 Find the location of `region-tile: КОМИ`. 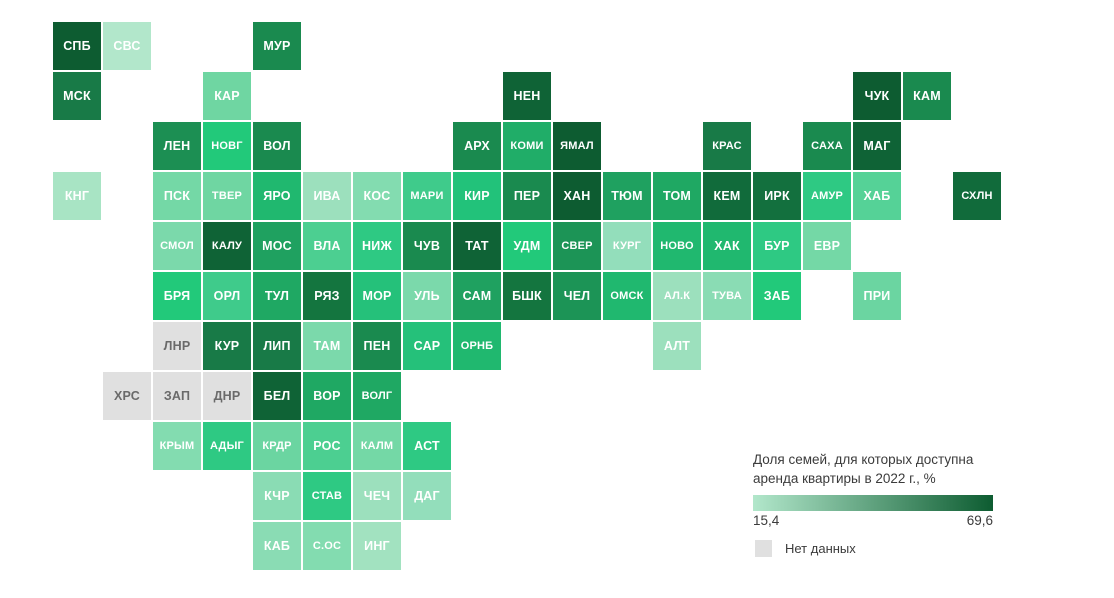

region-tile: КОМИ is located at coordinates (527, 146).